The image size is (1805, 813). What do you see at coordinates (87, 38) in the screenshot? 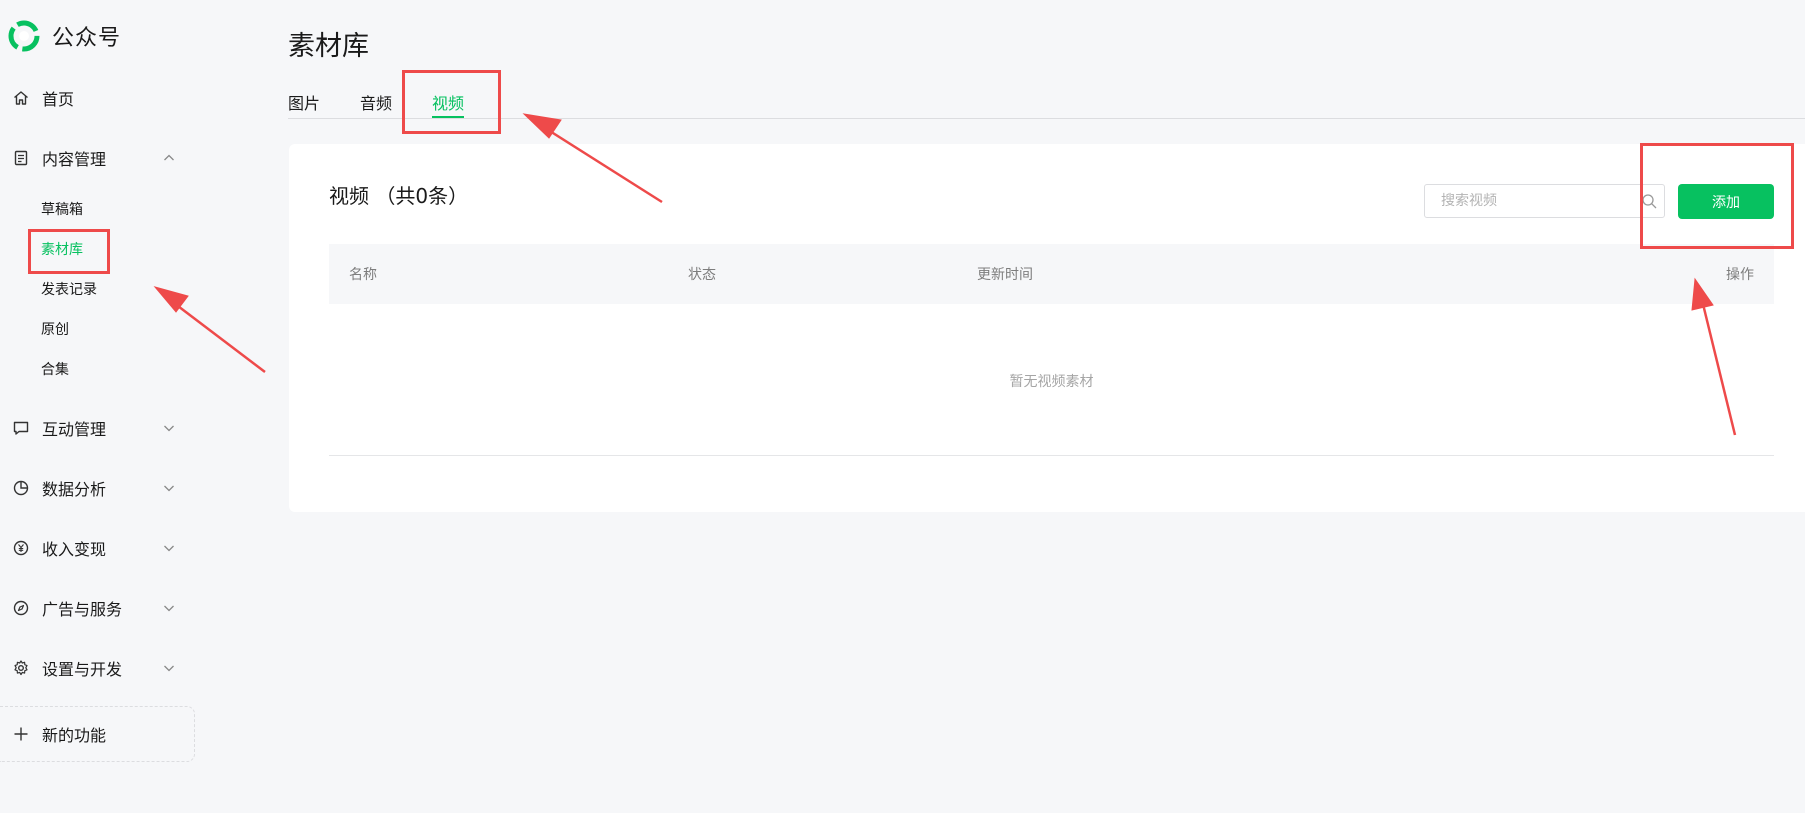
I see `brand-name: 公众号` at bounding box center [87, 38].